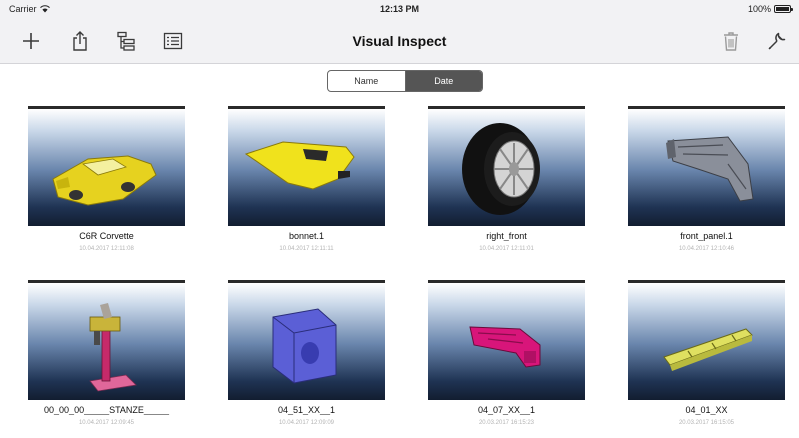 The image size is (799, 438). What do you see at coordinates (706, 166) in the screenshot?
I see `model-thumbnail-panel` at bounding box center [706, 166].